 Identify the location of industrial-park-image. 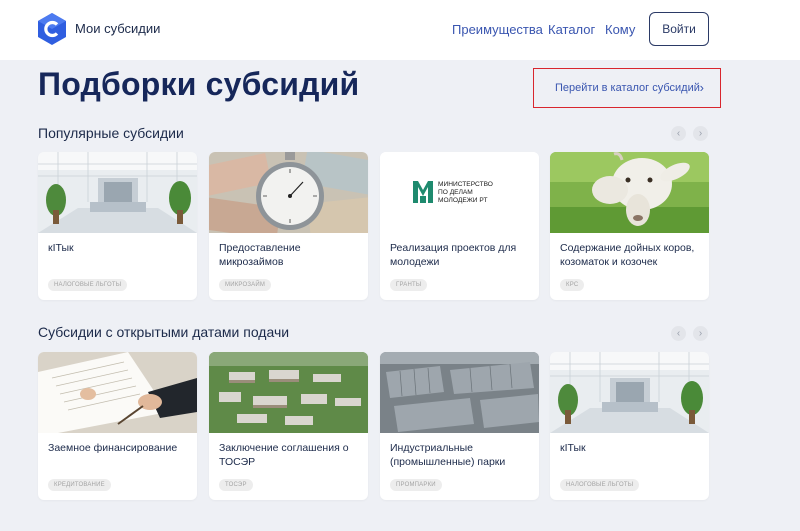
(459, 392).